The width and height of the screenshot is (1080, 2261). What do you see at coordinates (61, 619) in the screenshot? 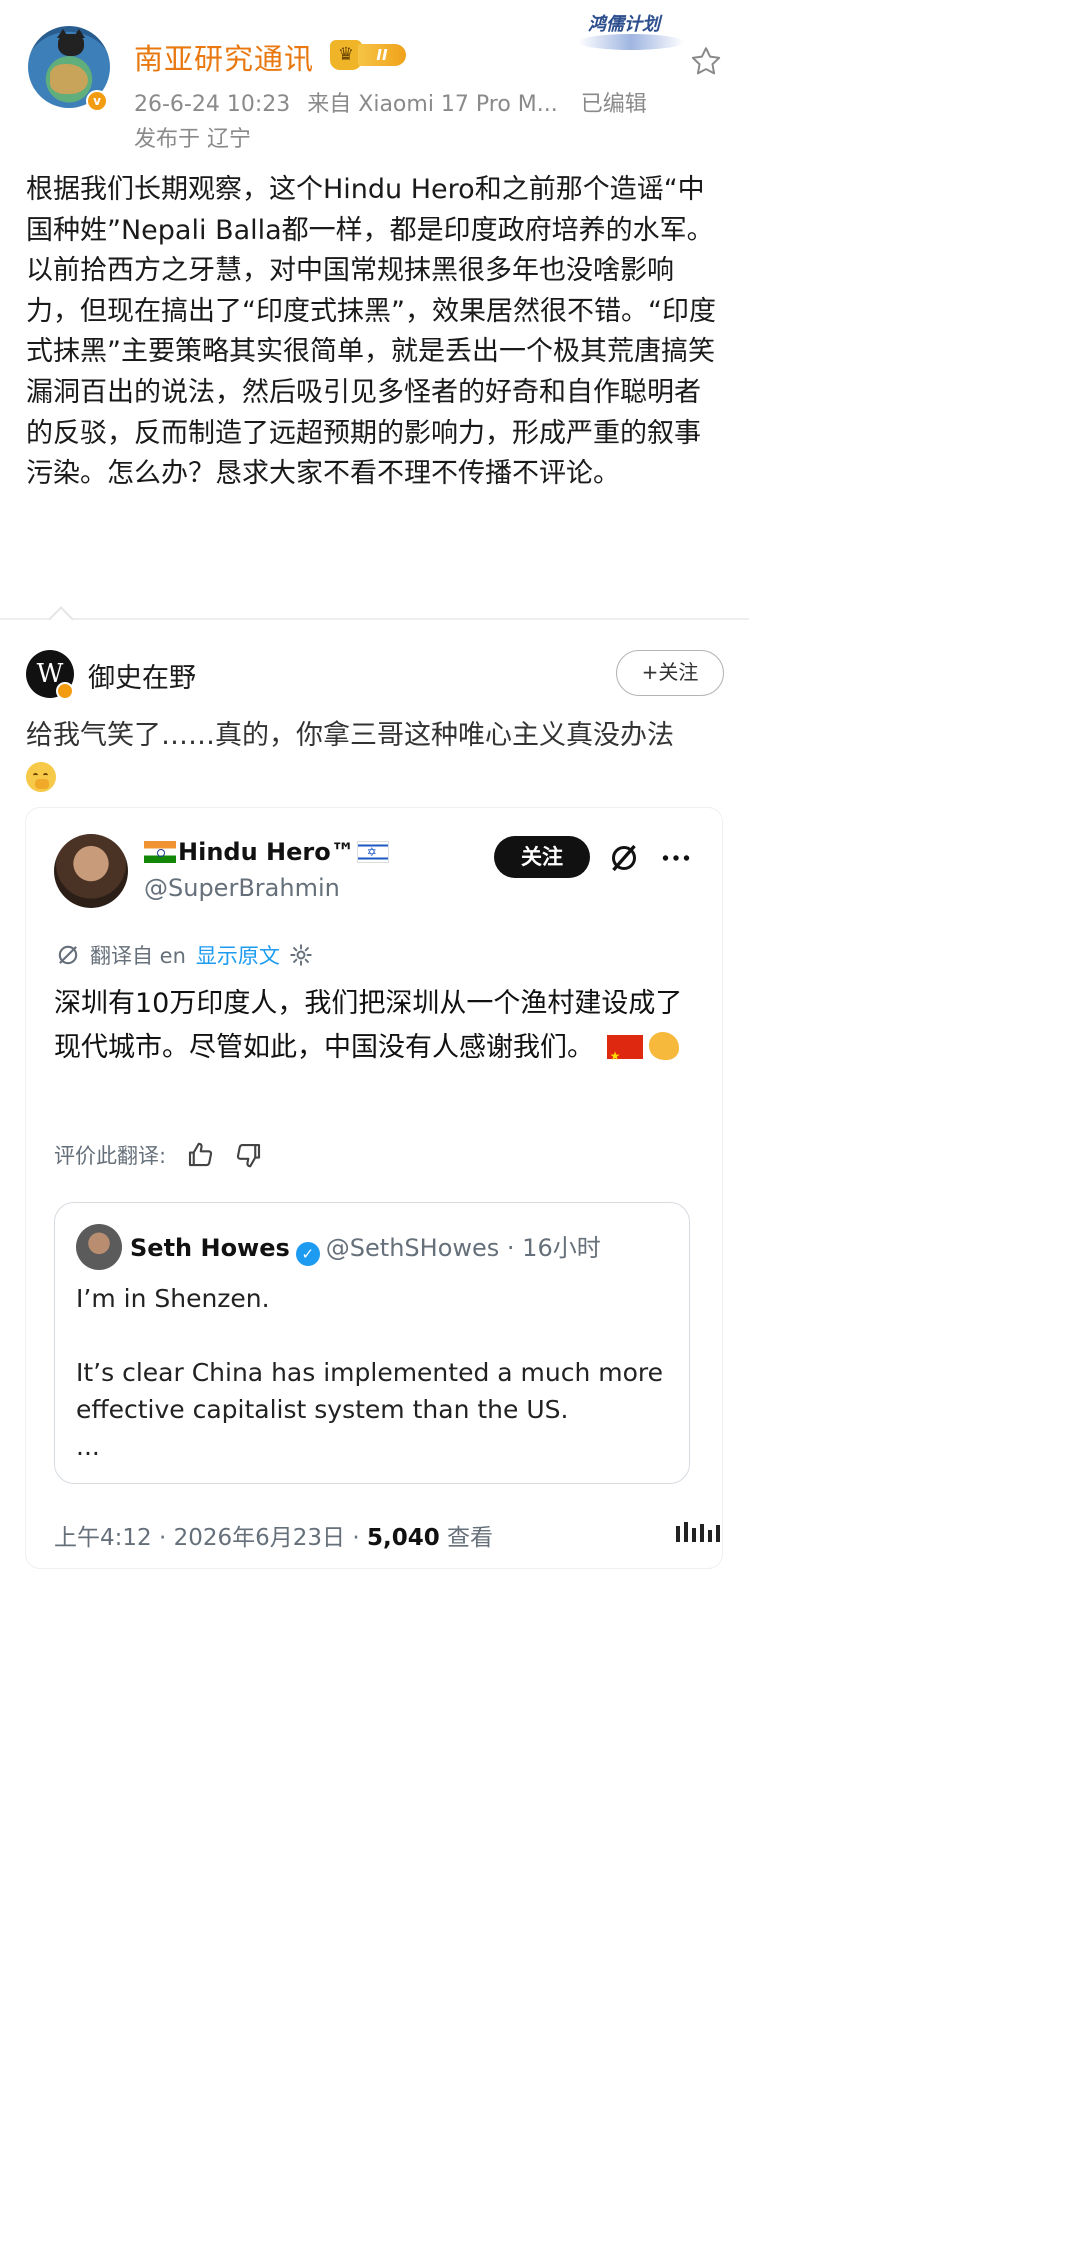
I see `divider-notch` at bounding box center [61, 619].